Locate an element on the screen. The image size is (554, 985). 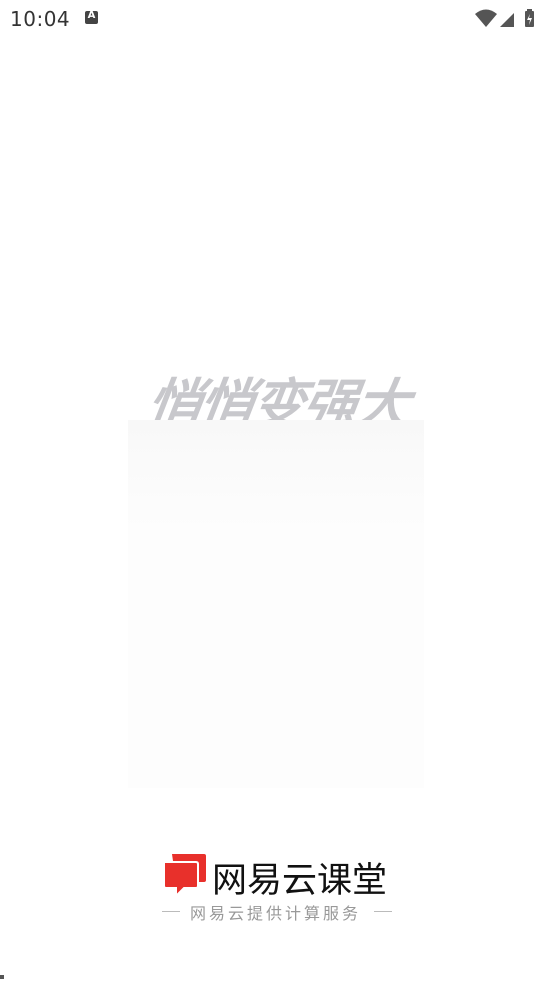
tagline-right-divider is located at coordinates (383, 911).